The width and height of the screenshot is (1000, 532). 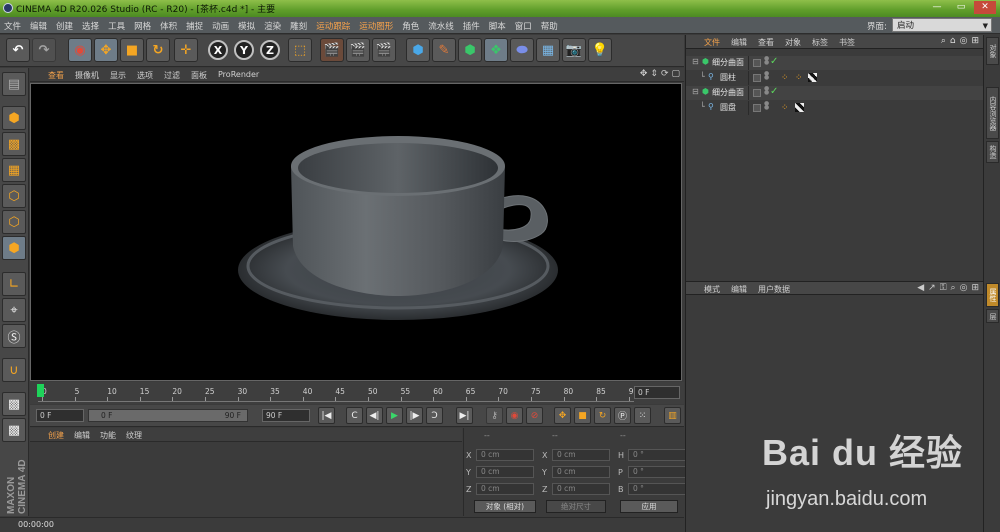 What do you see at coordinates (649, 506) in the screenshot?
I see `apply-button: 应用` at bounding box center [649, 506].